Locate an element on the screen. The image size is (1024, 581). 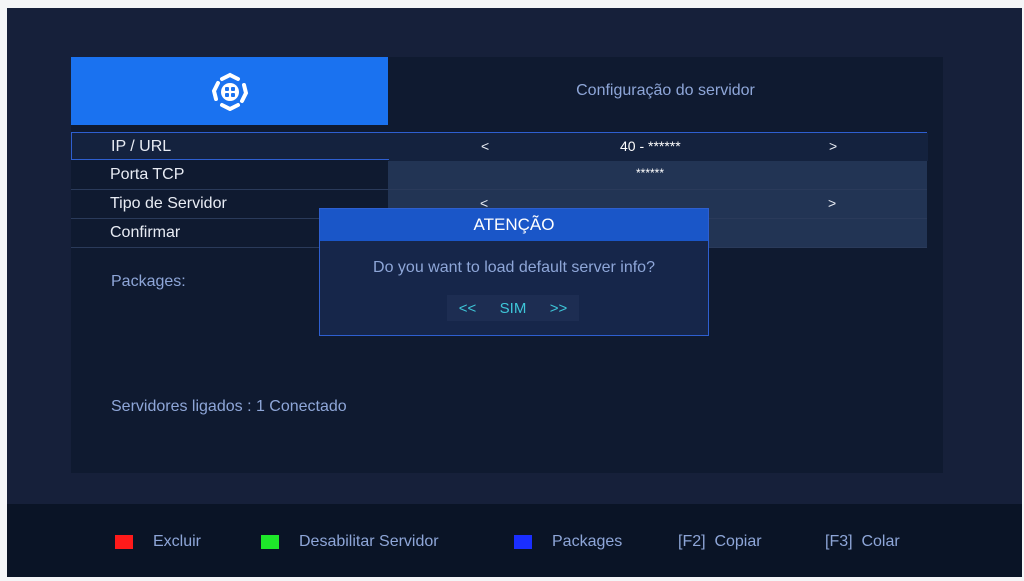
footer-packages: Packages is located at coordinates (568, 542).